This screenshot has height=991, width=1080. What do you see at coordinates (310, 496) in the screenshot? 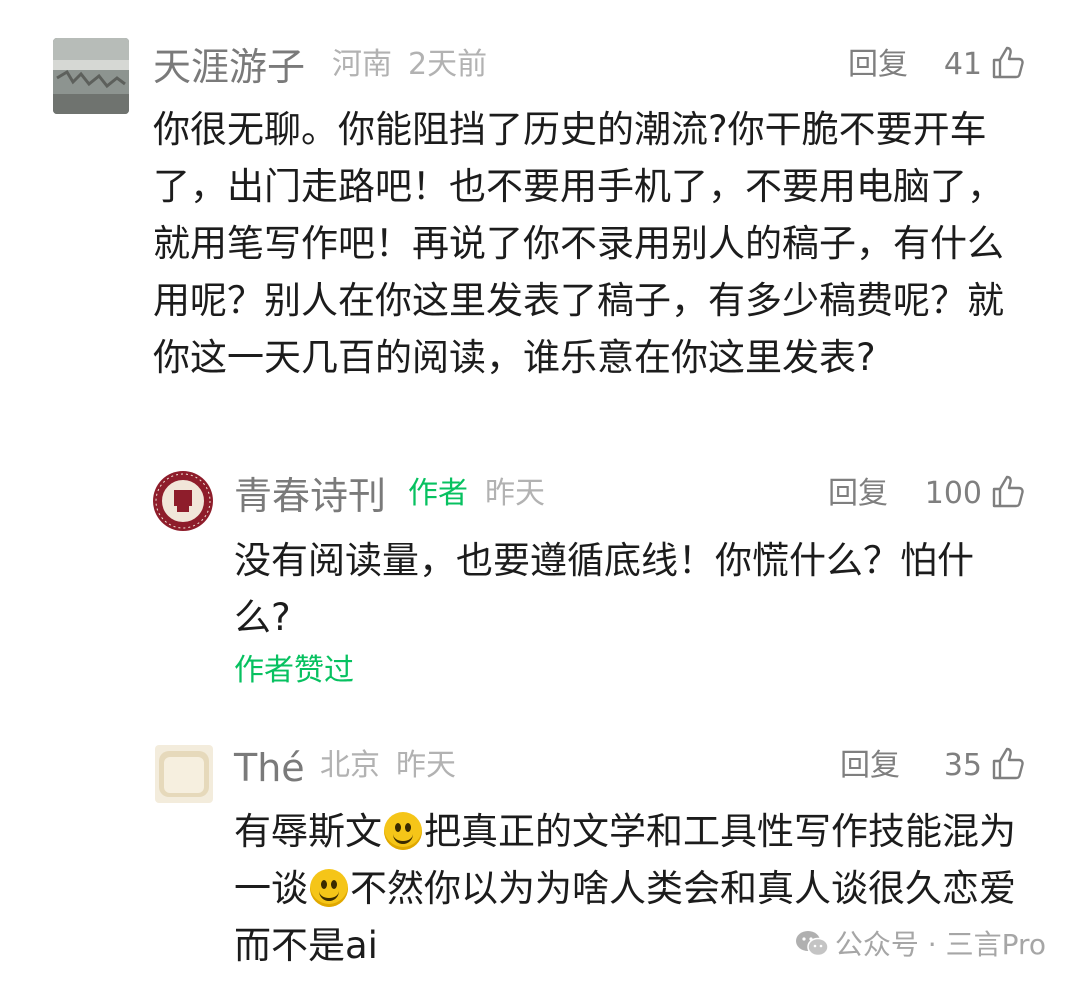
I see `commenter-name: 青春诗刊` at bounding box center [310, 496].